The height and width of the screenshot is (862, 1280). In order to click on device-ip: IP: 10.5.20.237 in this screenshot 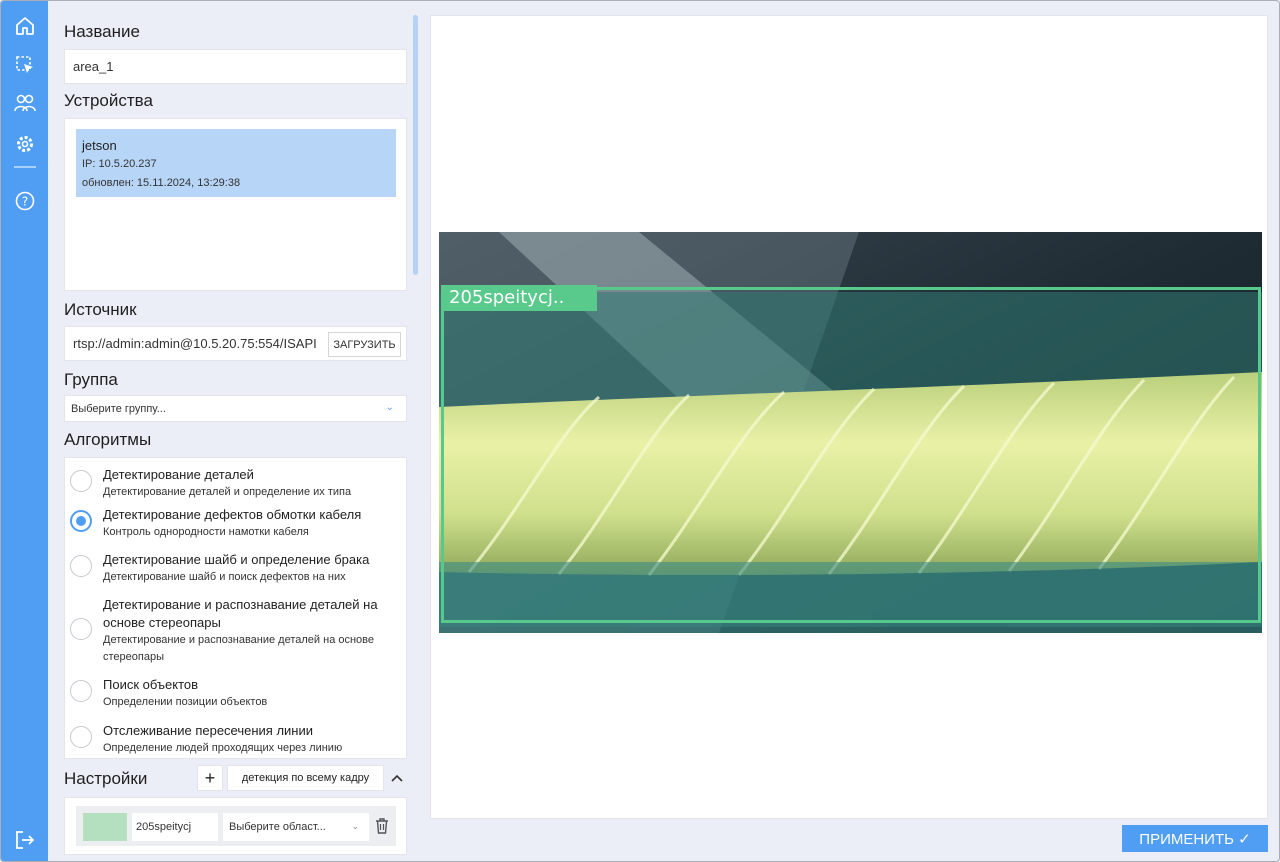, I will do `click(119, 164)`.